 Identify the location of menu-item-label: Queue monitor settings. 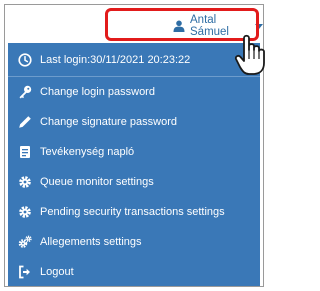
(97, 182).